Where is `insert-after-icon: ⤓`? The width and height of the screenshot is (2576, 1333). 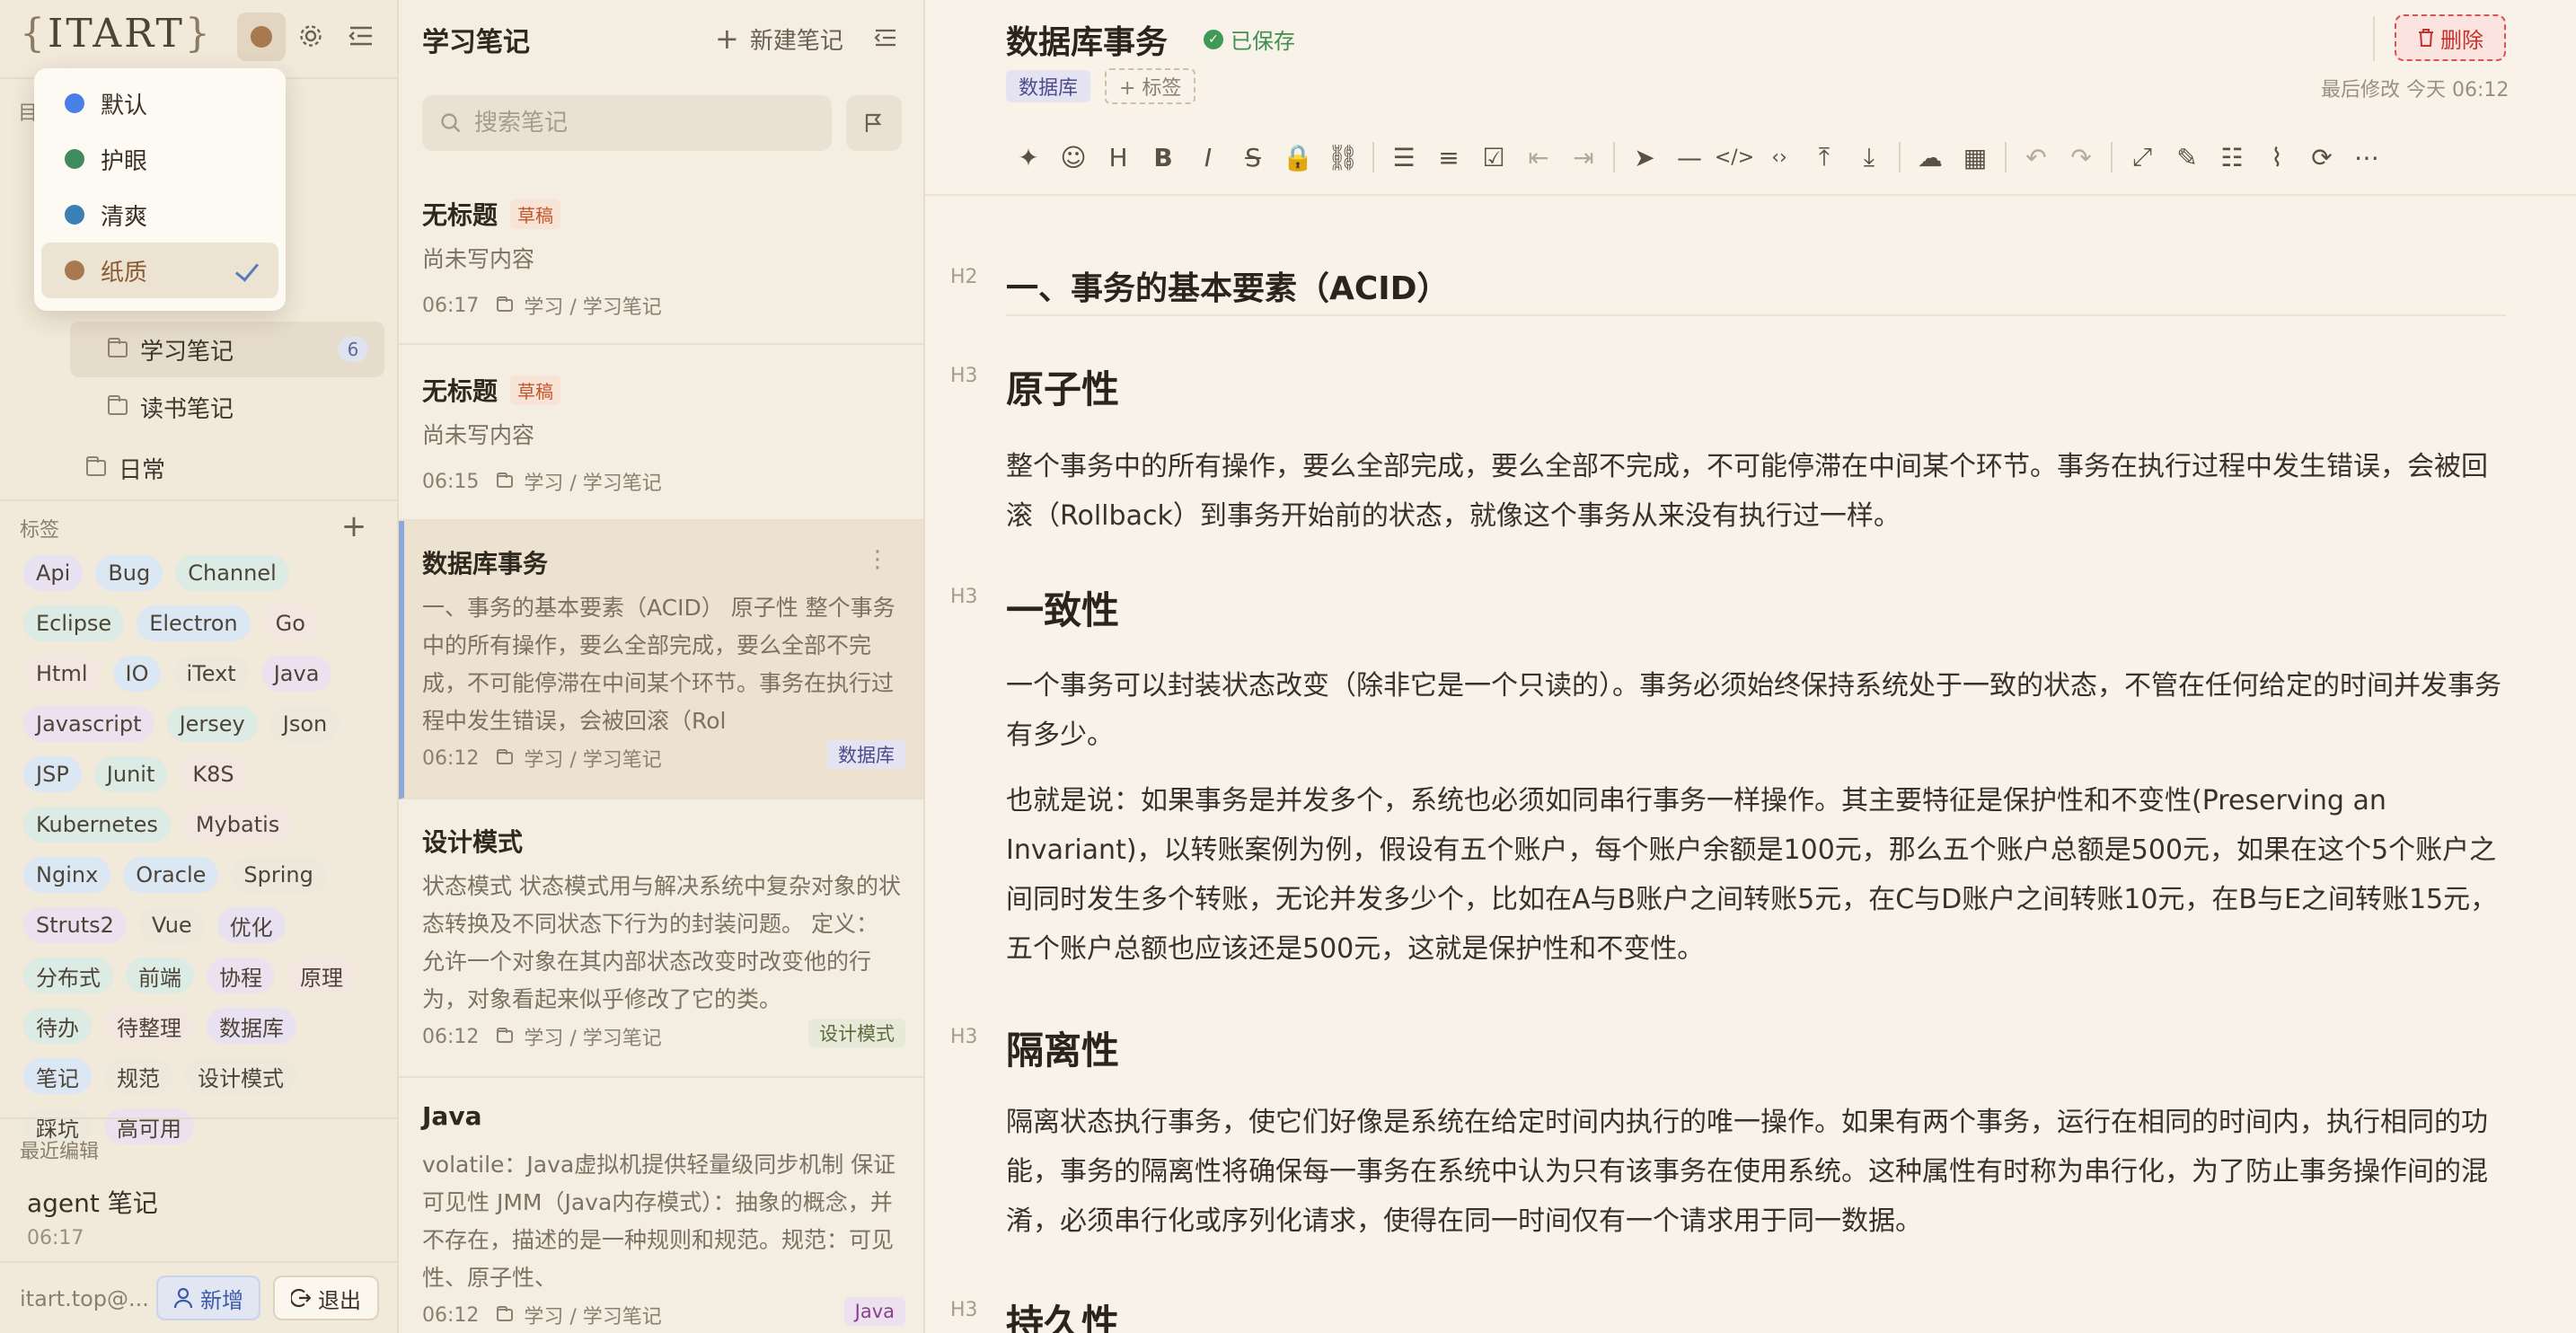
insert-after-icon: ⤓ is located at coordinates (1869, 157).